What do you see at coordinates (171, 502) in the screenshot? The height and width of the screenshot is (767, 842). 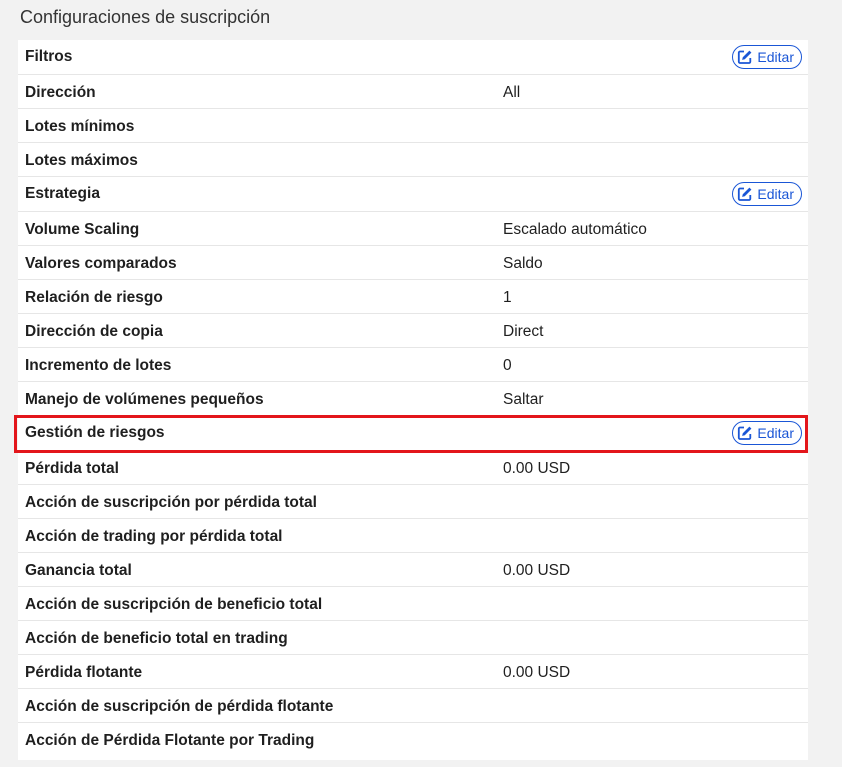 I see `row-label: Acción de suscripción por pérdida total` at bounding box center [171, 502].